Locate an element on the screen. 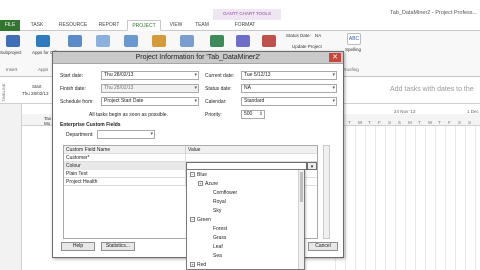 Image resolution: width=480 pixels, height=270 pixels. tree-item: Leaf is located at coordinates (214, 247).